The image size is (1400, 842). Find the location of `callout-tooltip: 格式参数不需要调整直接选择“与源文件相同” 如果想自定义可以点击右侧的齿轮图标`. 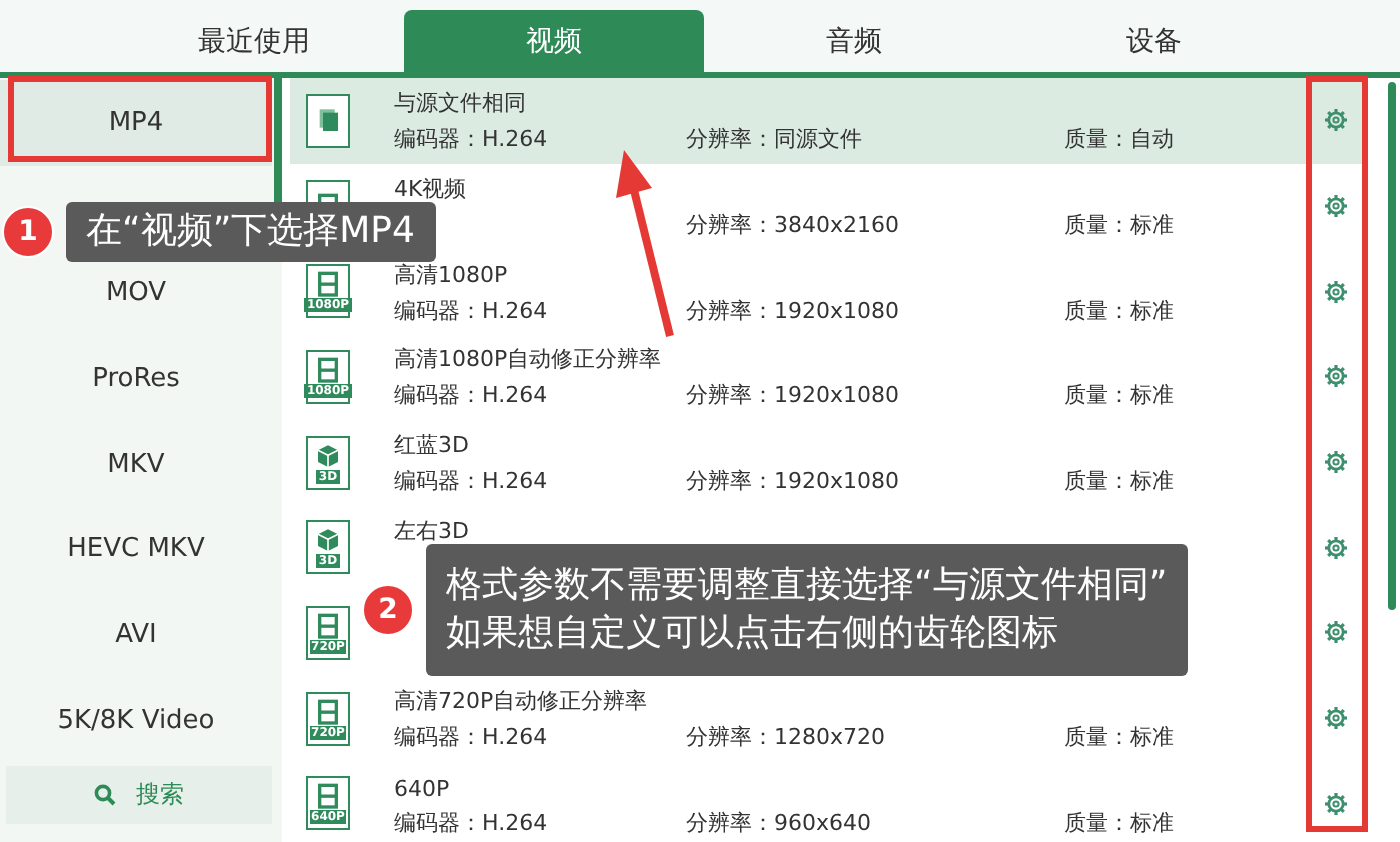

callout-tooltip: 格式参数不需要调整直接选择“与源文件相同” 如果想自定义可以点击右侧的齿轮图标 is located at coordinates (807, 610).